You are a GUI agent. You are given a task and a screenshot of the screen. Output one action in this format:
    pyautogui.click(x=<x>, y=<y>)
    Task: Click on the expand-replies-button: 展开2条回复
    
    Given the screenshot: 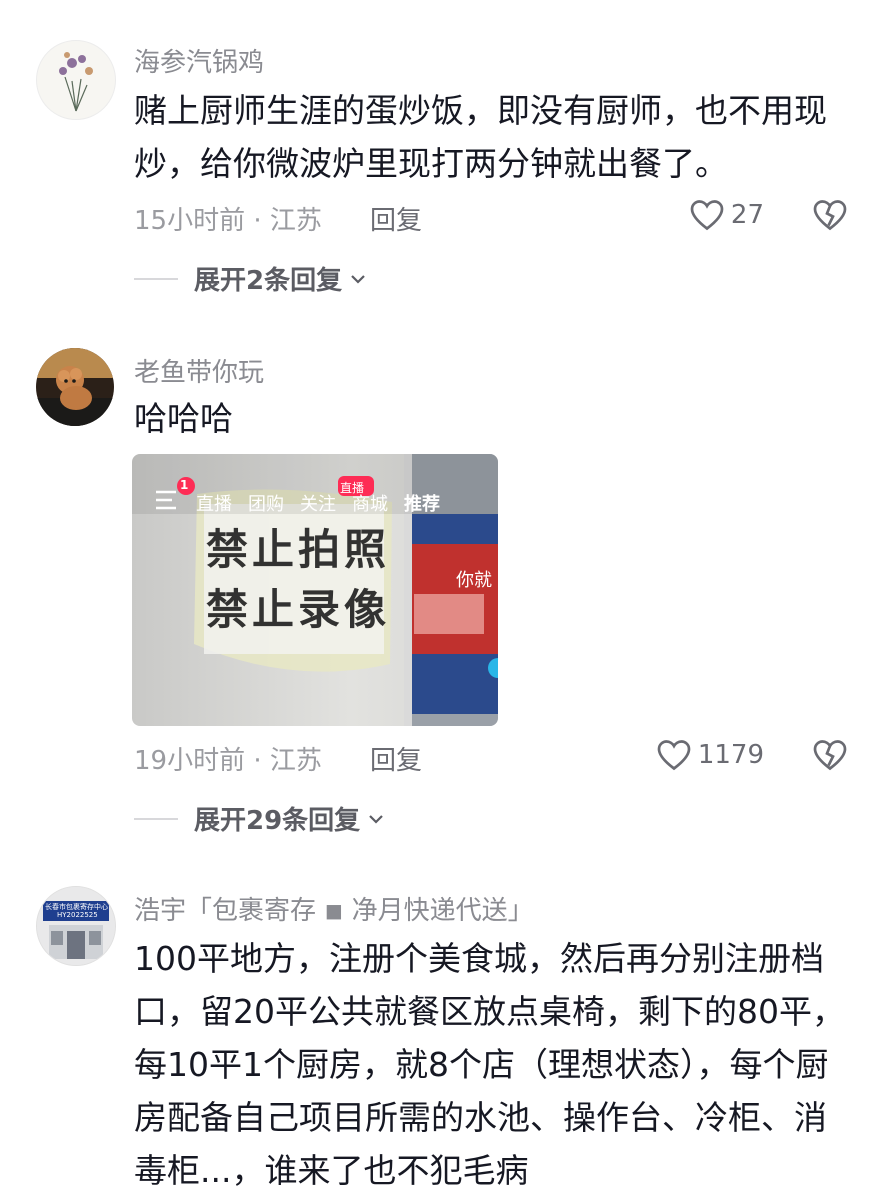 What is the action you would take?
    pyautogui.click(x=250, y=278)
    